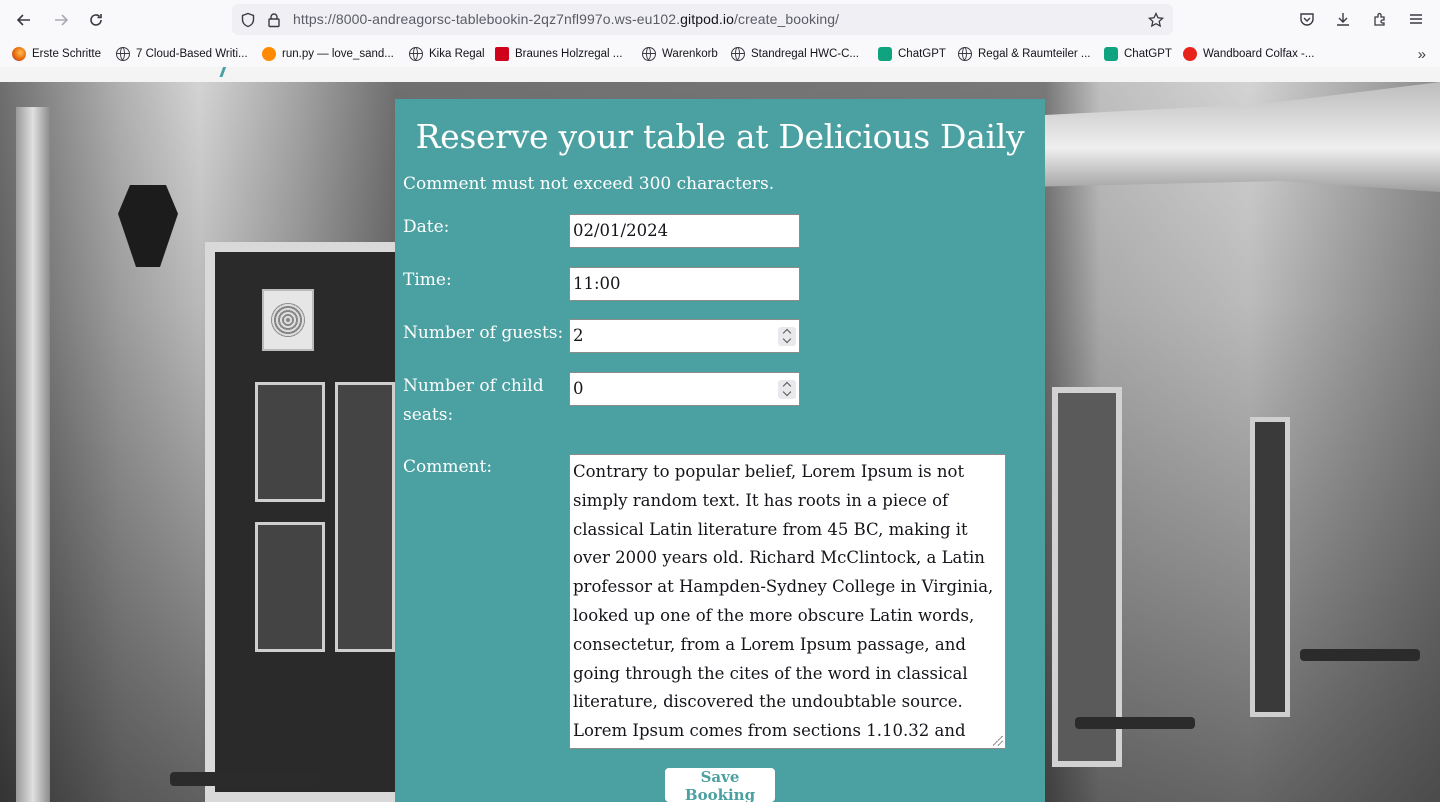 This screenshot has width=1440, height=802. What do you see at coordinates (684, 389) in the screenshot?
I see `child-seats-input: 0` at bounding box center [684, 389].